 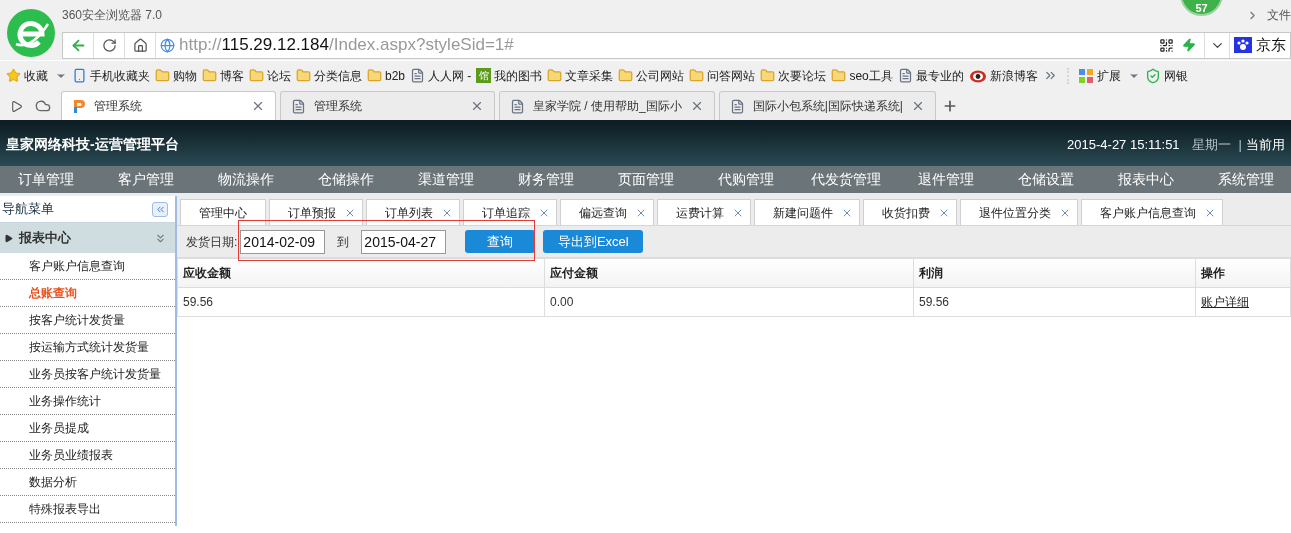 What do you see at coordinates (1019, 212) in the screenshot?
I see `page-tab: 退件位置分类` at bounding box center [1019, 212].